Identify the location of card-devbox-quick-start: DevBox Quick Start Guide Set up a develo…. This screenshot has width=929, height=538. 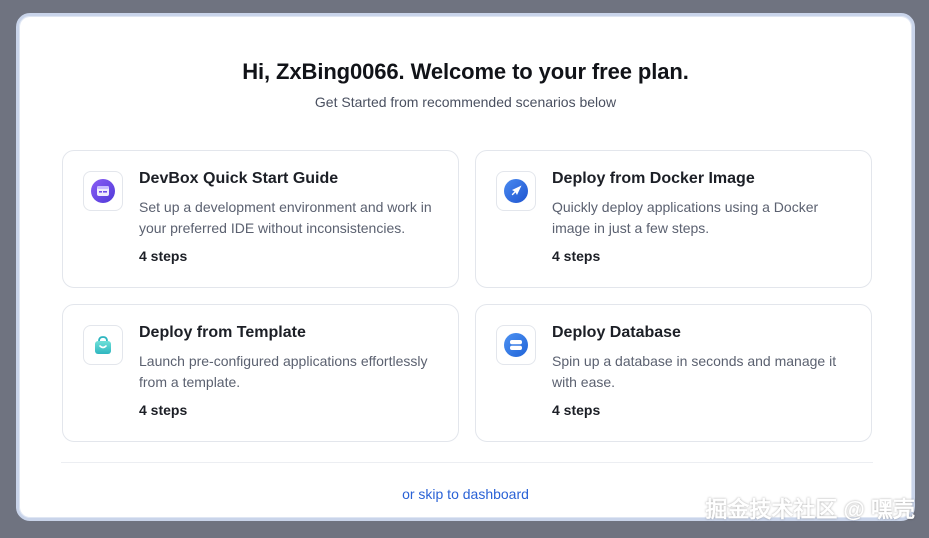
(260, 219).